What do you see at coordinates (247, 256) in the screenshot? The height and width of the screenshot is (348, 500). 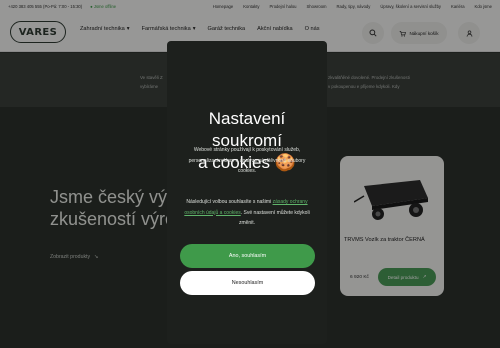 I see `accept-cookies-button: Ano, souhlasím` at bounding box center [247, 256].